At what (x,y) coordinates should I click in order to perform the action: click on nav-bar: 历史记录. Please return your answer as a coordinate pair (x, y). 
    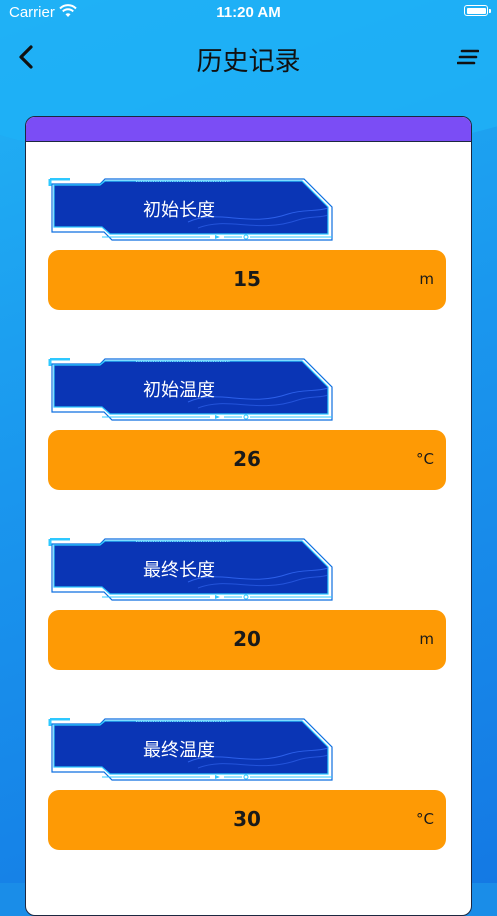
    Looking at the image, I should click on (248, 58).